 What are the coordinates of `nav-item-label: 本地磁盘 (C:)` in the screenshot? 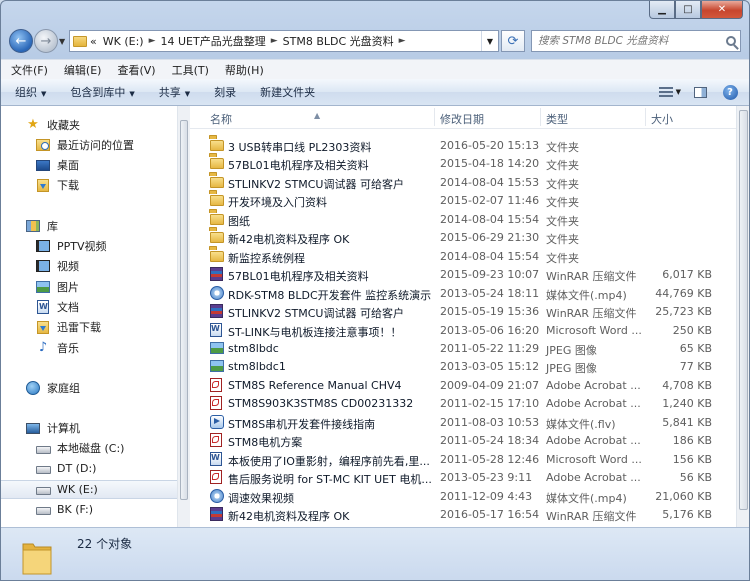 It's located at (91, 449).